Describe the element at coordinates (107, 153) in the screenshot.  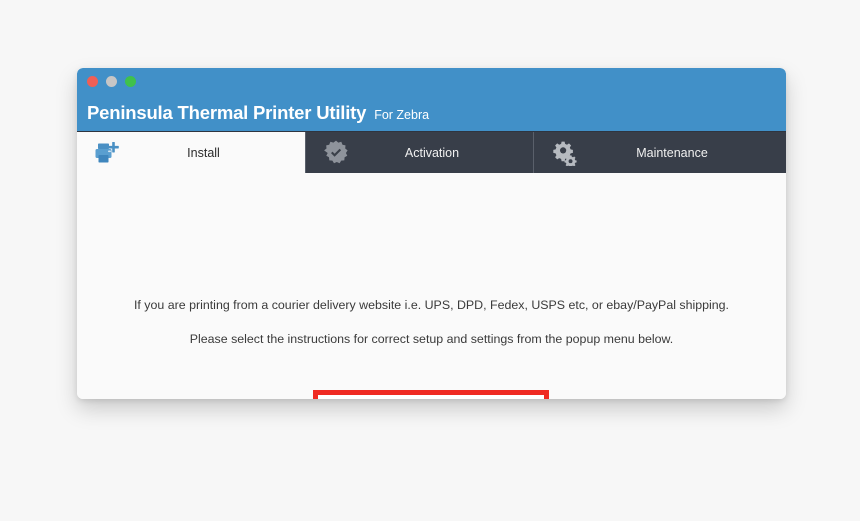
I see `printer-add-icon` at that location.